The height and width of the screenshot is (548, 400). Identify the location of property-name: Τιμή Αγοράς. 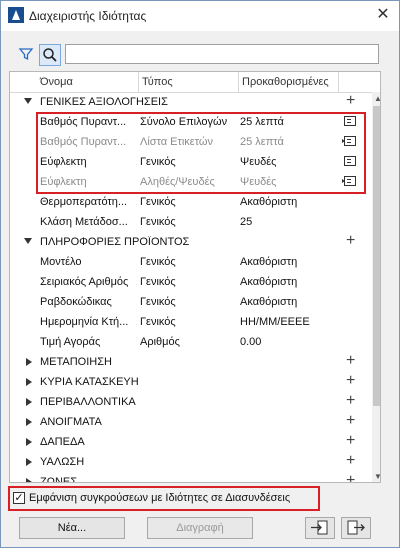
(70, 342).